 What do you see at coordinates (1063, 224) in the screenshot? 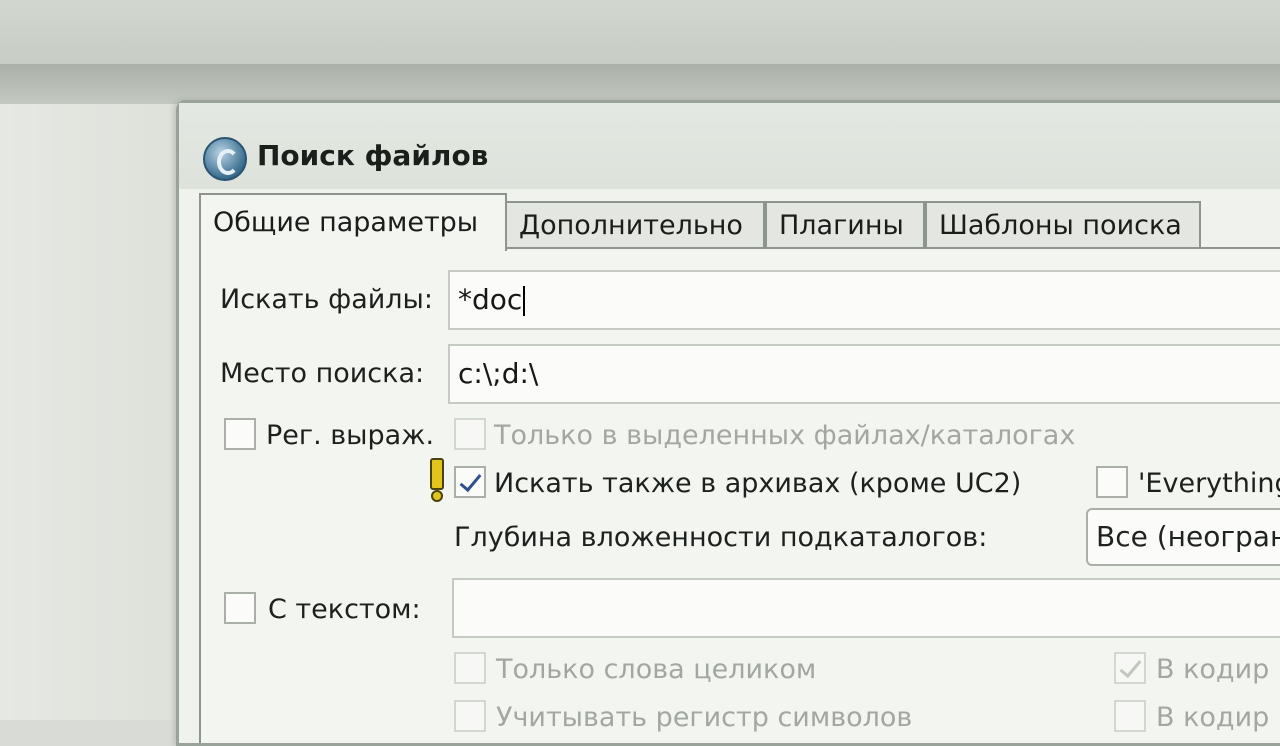
I see `tab-search-templates: Шаблоны поиска` at bounding box center [1063, 224].